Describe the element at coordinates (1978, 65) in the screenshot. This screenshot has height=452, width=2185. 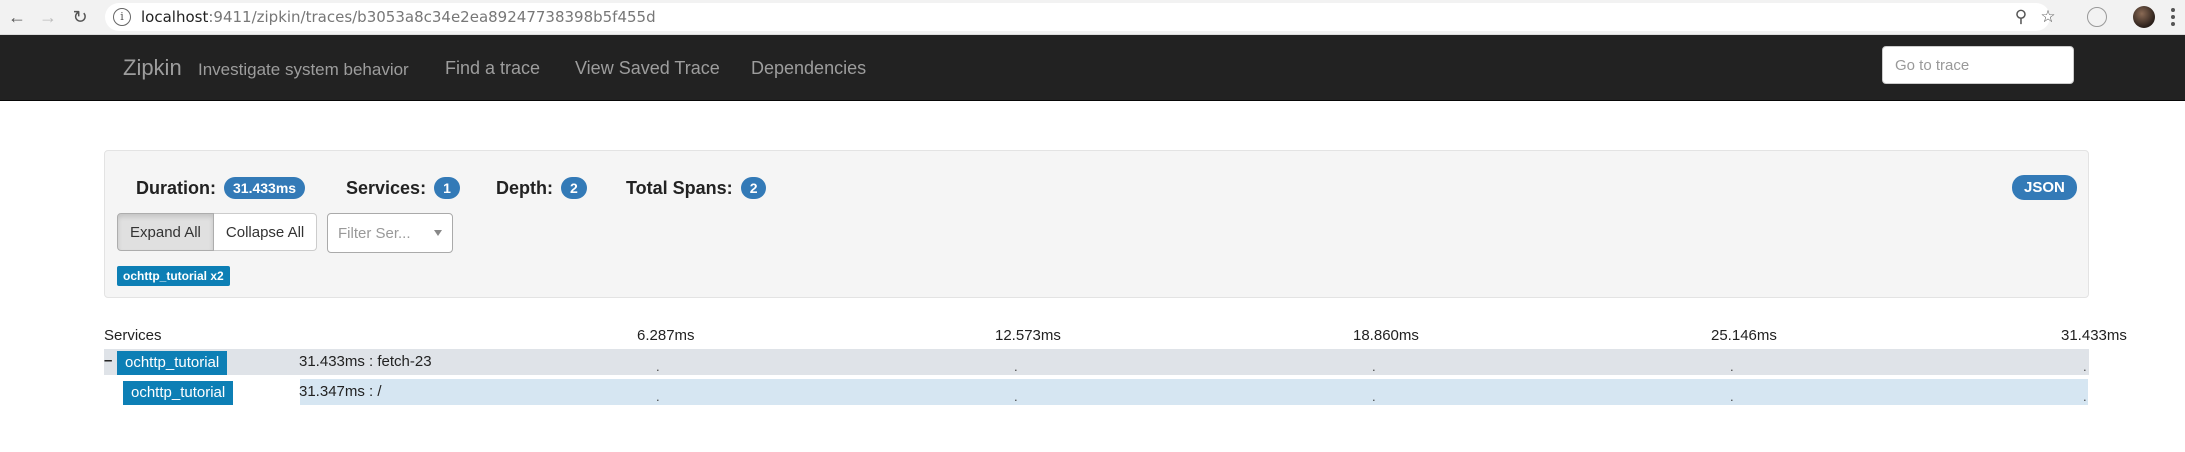
I see `goto-trace-input` at that location.